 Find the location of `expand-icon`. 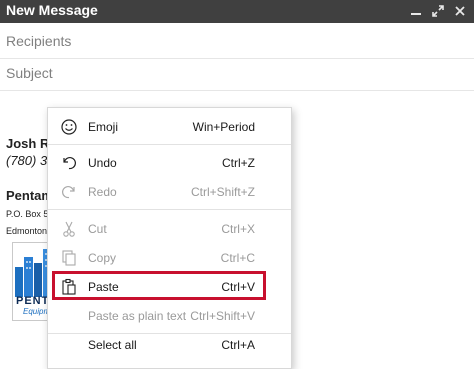

expand-icon is located at coordinates (438, 11).